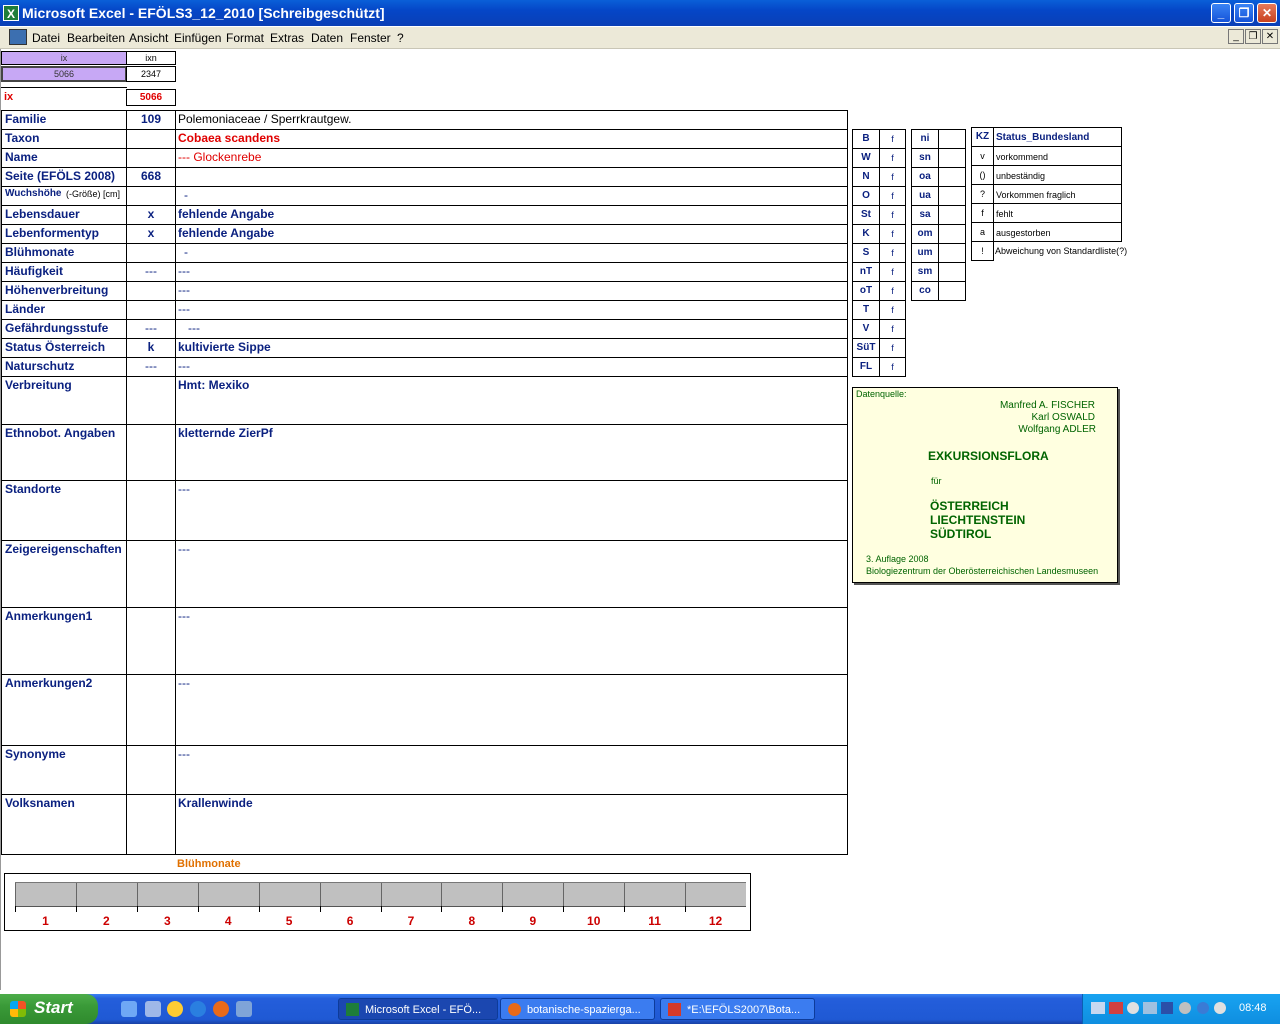  Describe the element at coordinates (64, 510) in the screenshot. I see `row-label-cell: Standorte` at that location.